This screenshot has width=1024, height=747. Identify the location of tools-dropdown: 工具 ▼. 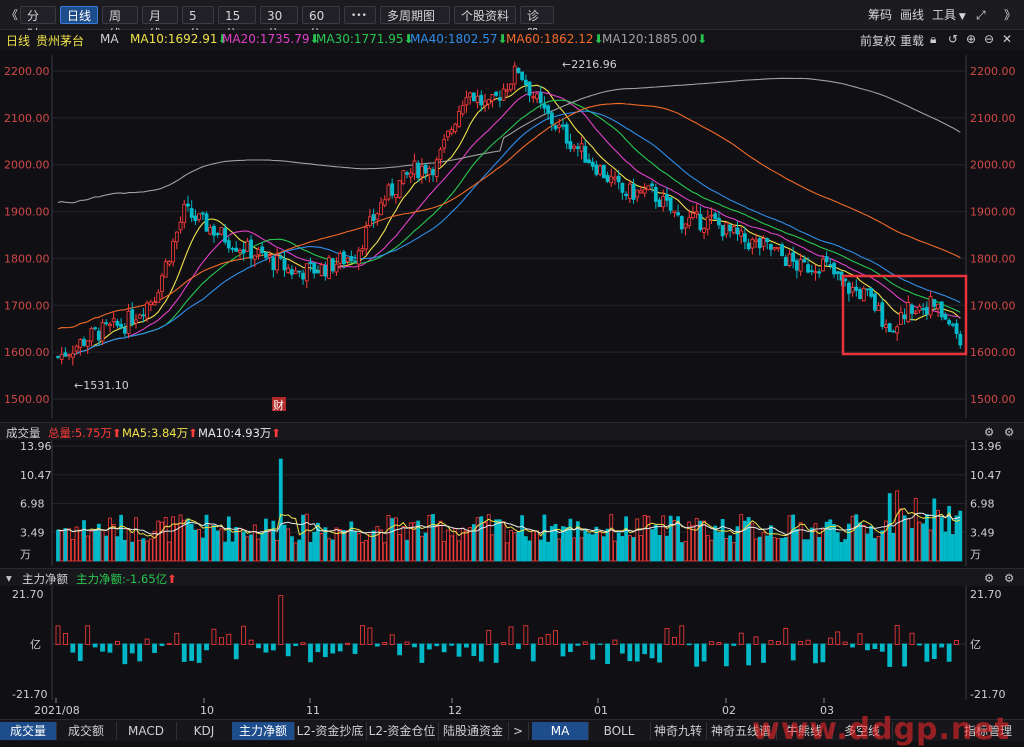
(949, 15).